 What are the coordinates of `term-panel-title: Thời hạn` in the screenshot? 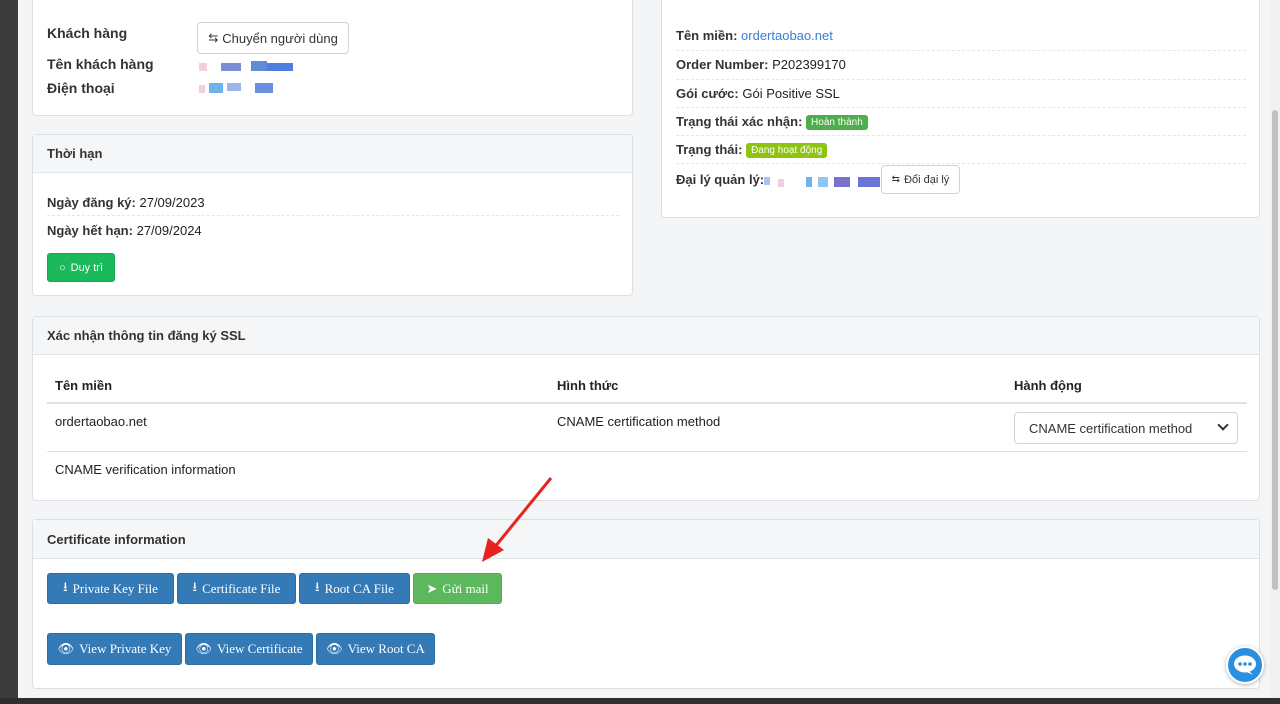 It's located at (332, 154).